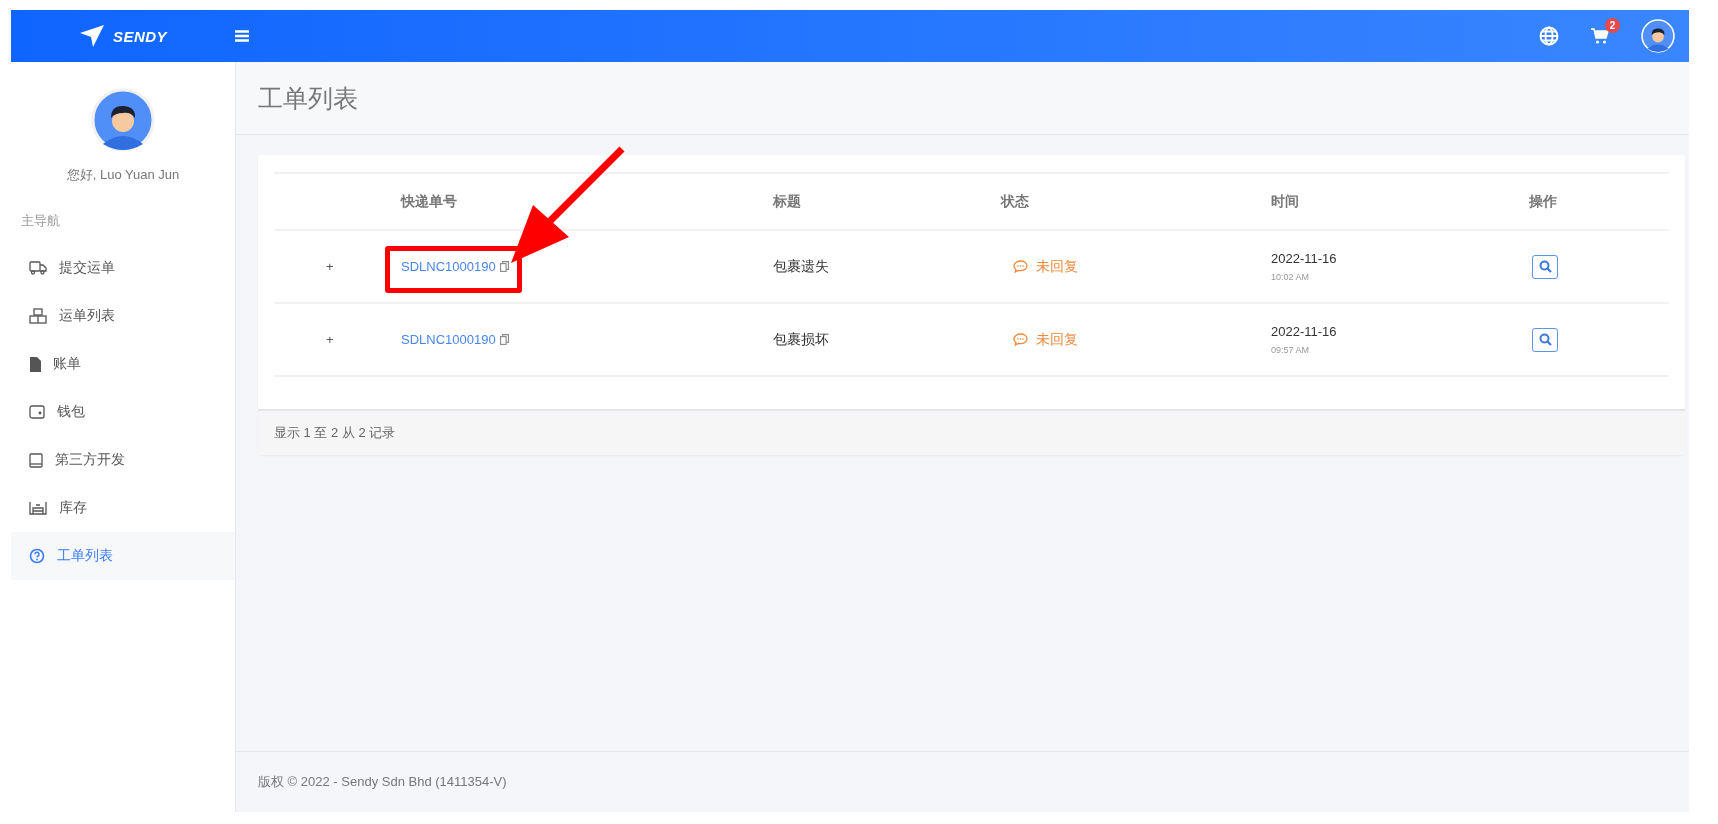  Describe the element at coordinates (1612, 25) in the screenshot. I see `cart-count-badge: 2` at that location.